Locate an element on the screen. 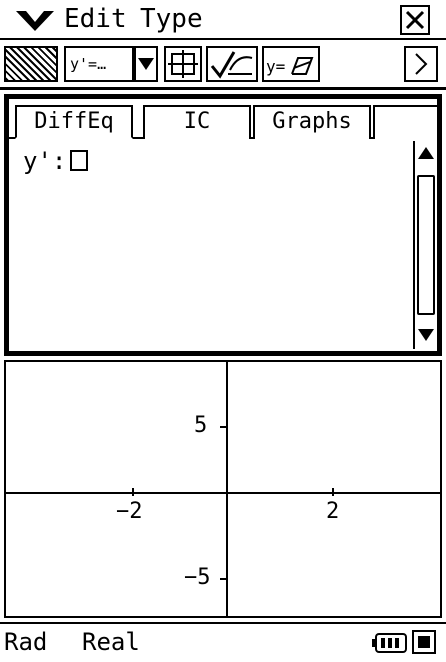 This screenshot has height=662, width=446. angle-mode: Rad is located at coordinates (25, 642).